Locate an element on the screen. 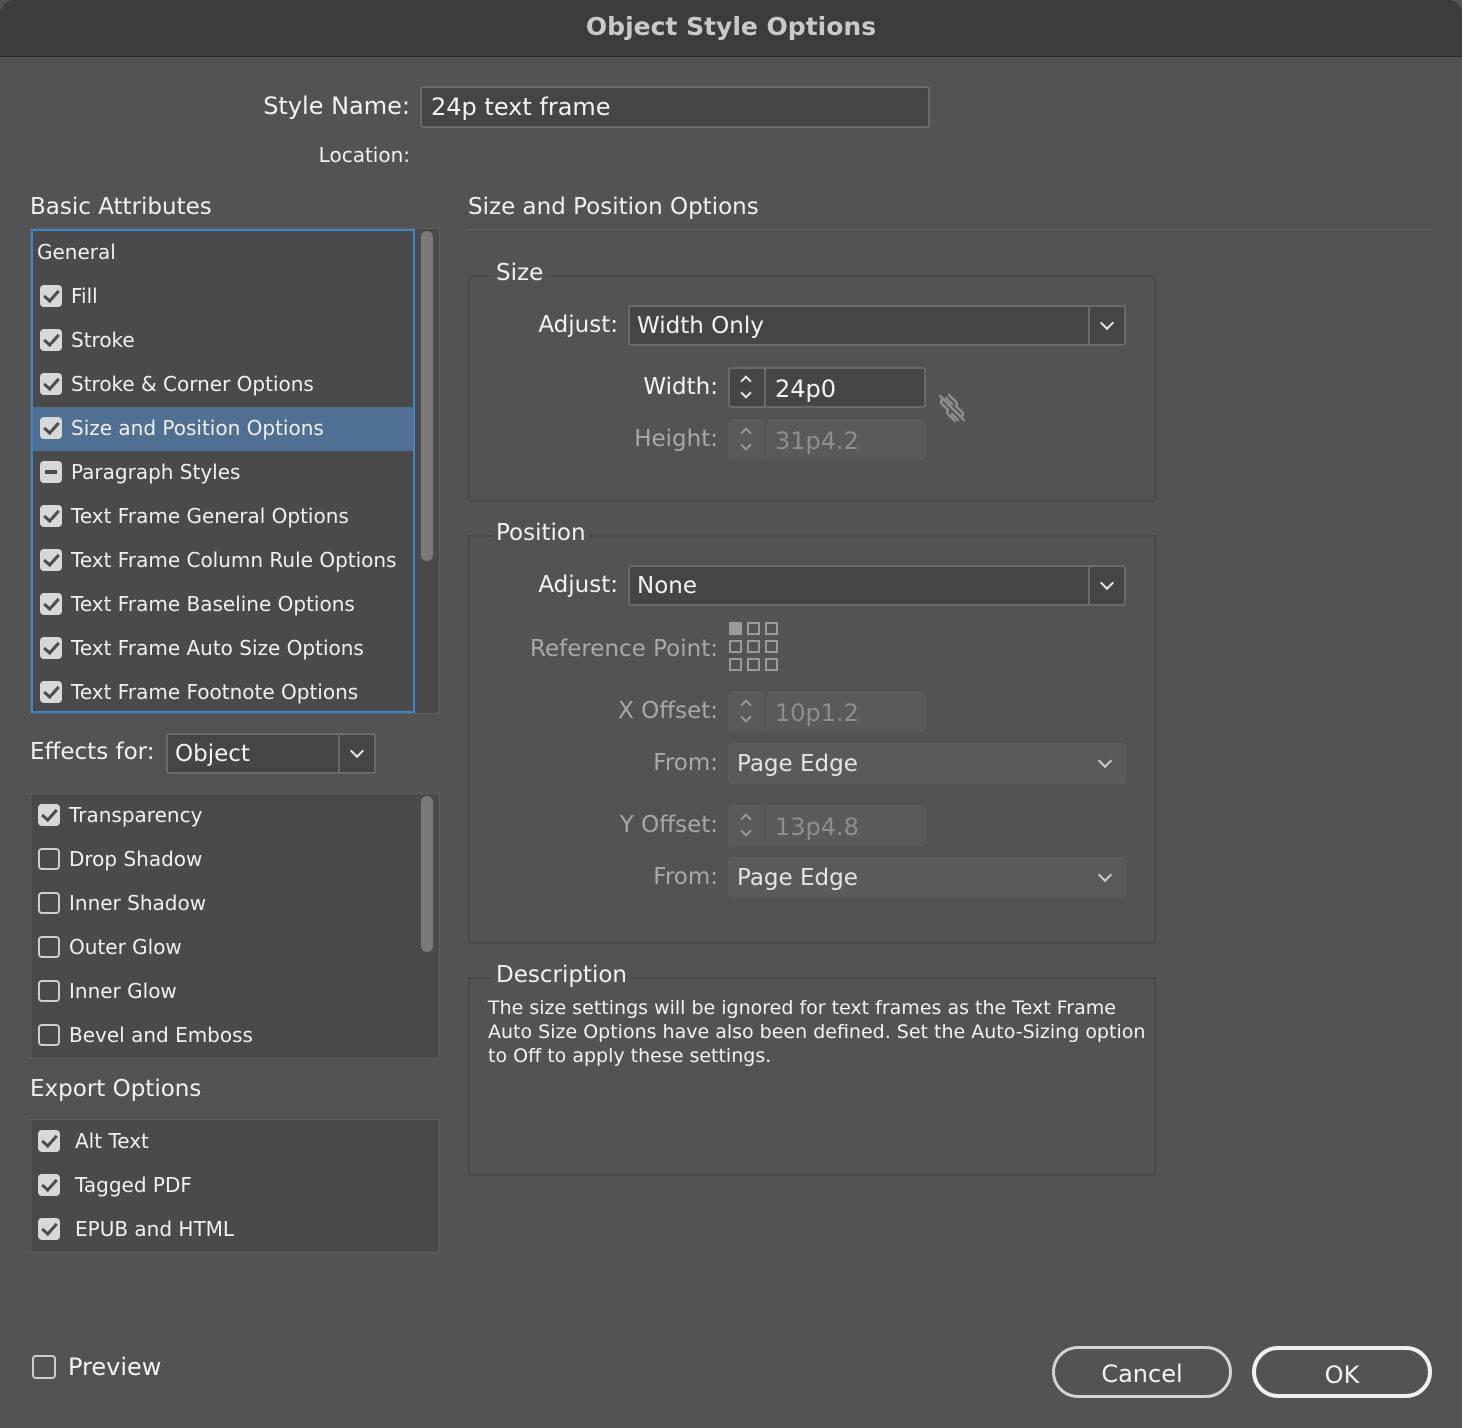 This screenshot has width=1462, height=1428. effects-scrollbar is located at coordinates (427, 926).